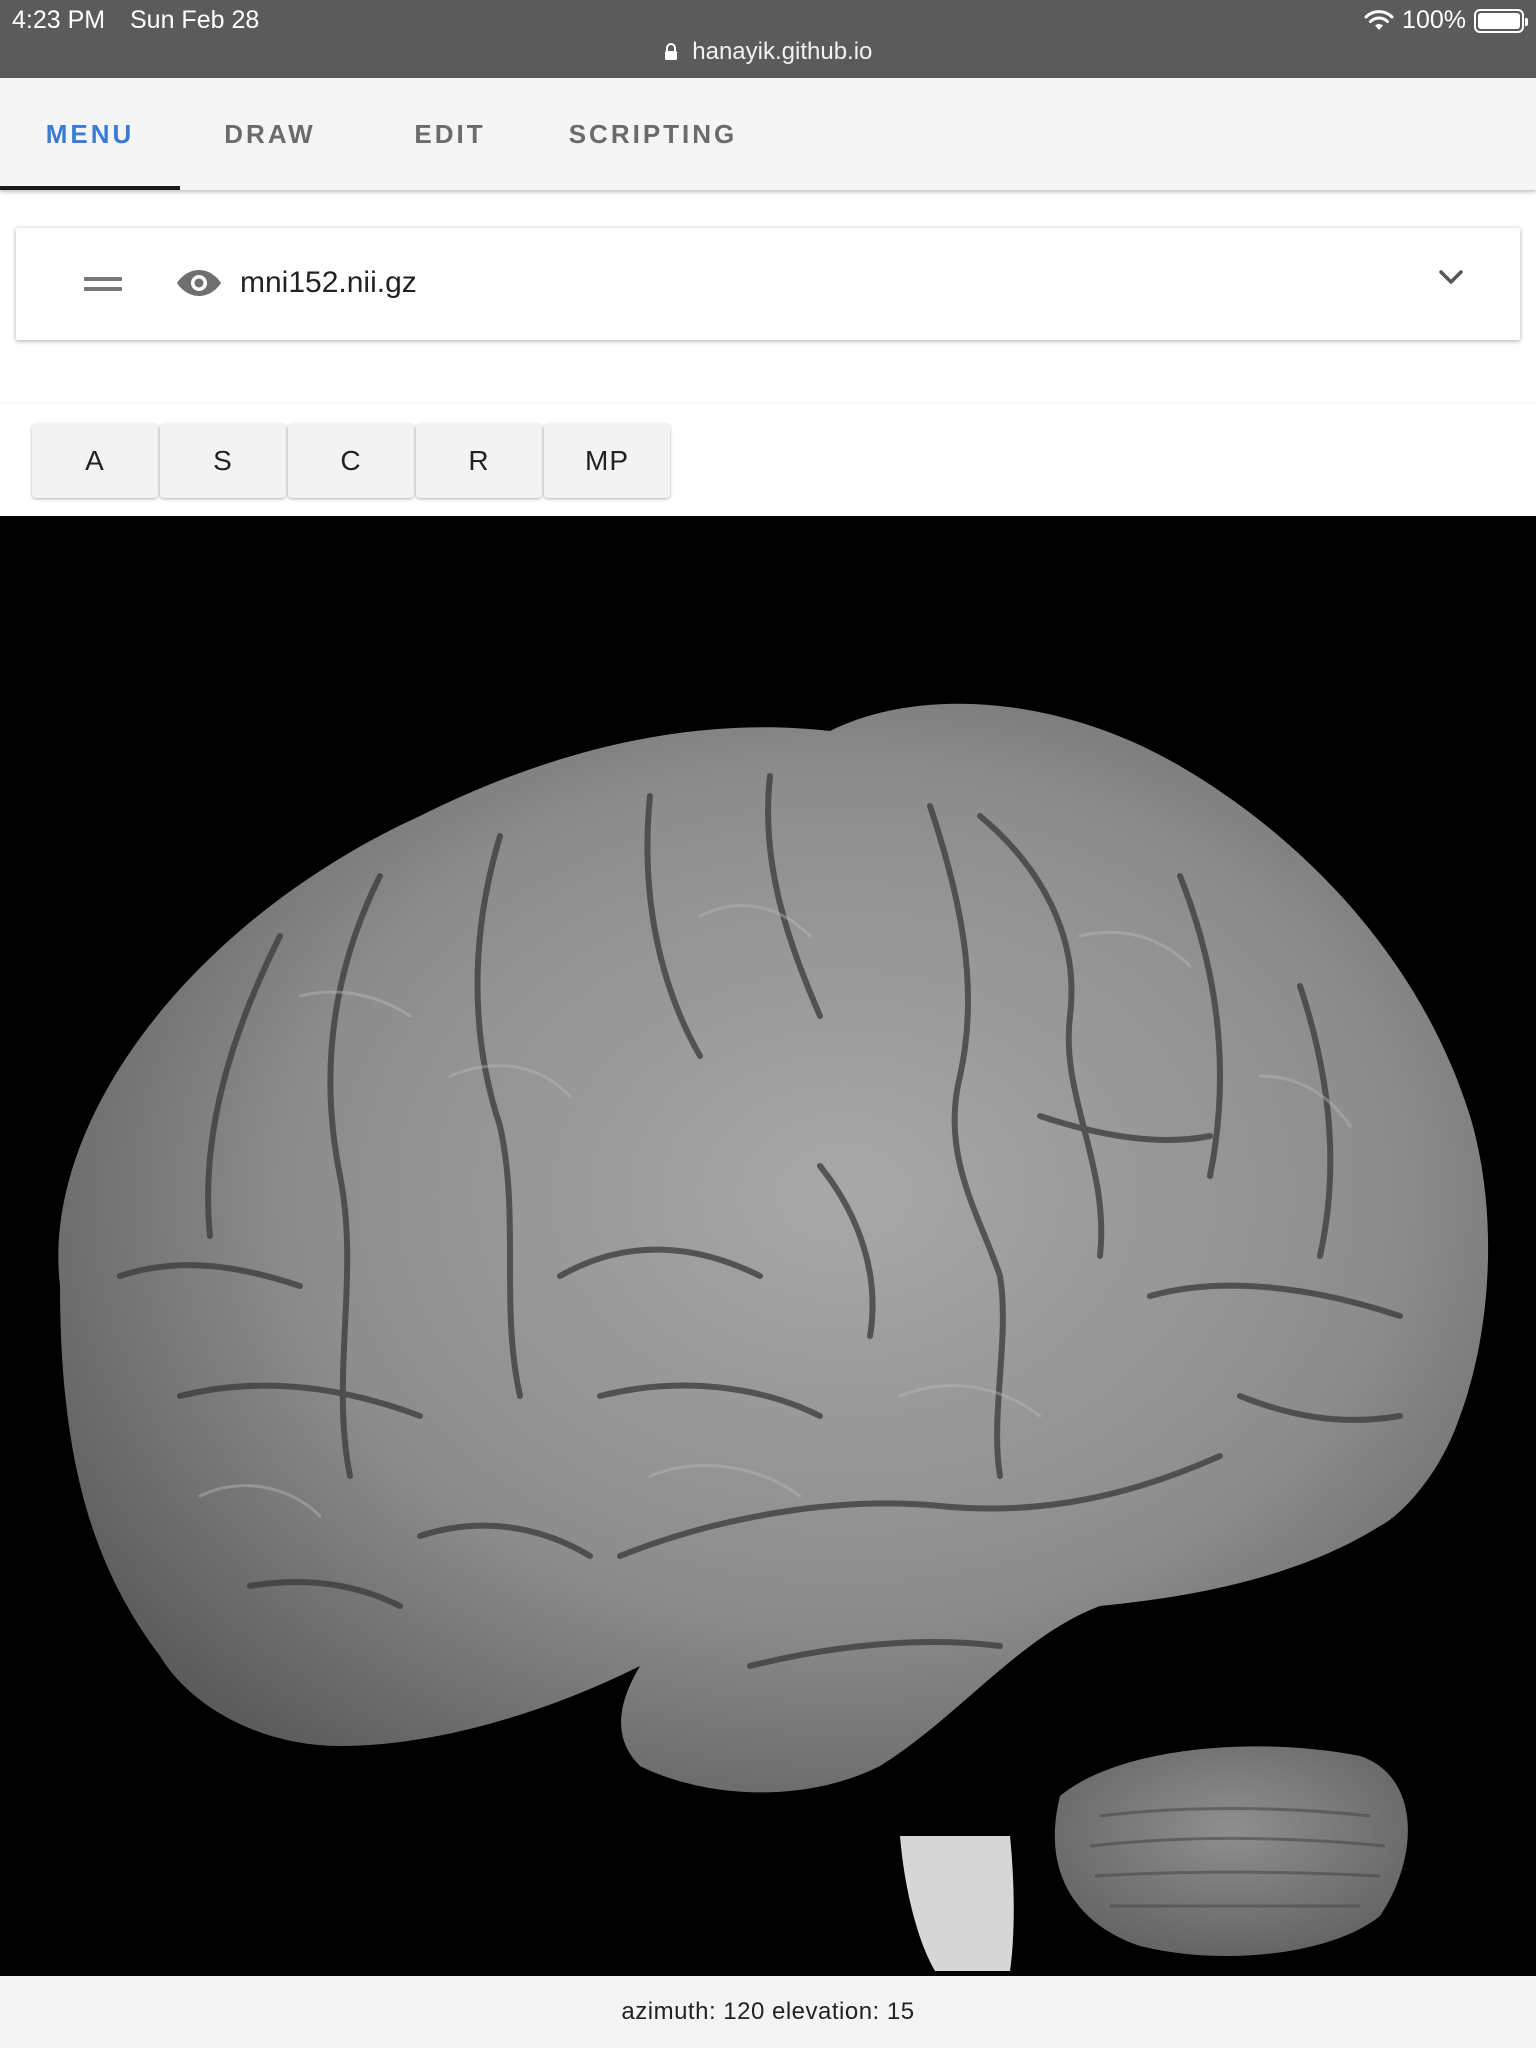 Image resolution: width=1536 pixels, height=2048 pixels. I want to click on eye-icon, so click(199, 283).